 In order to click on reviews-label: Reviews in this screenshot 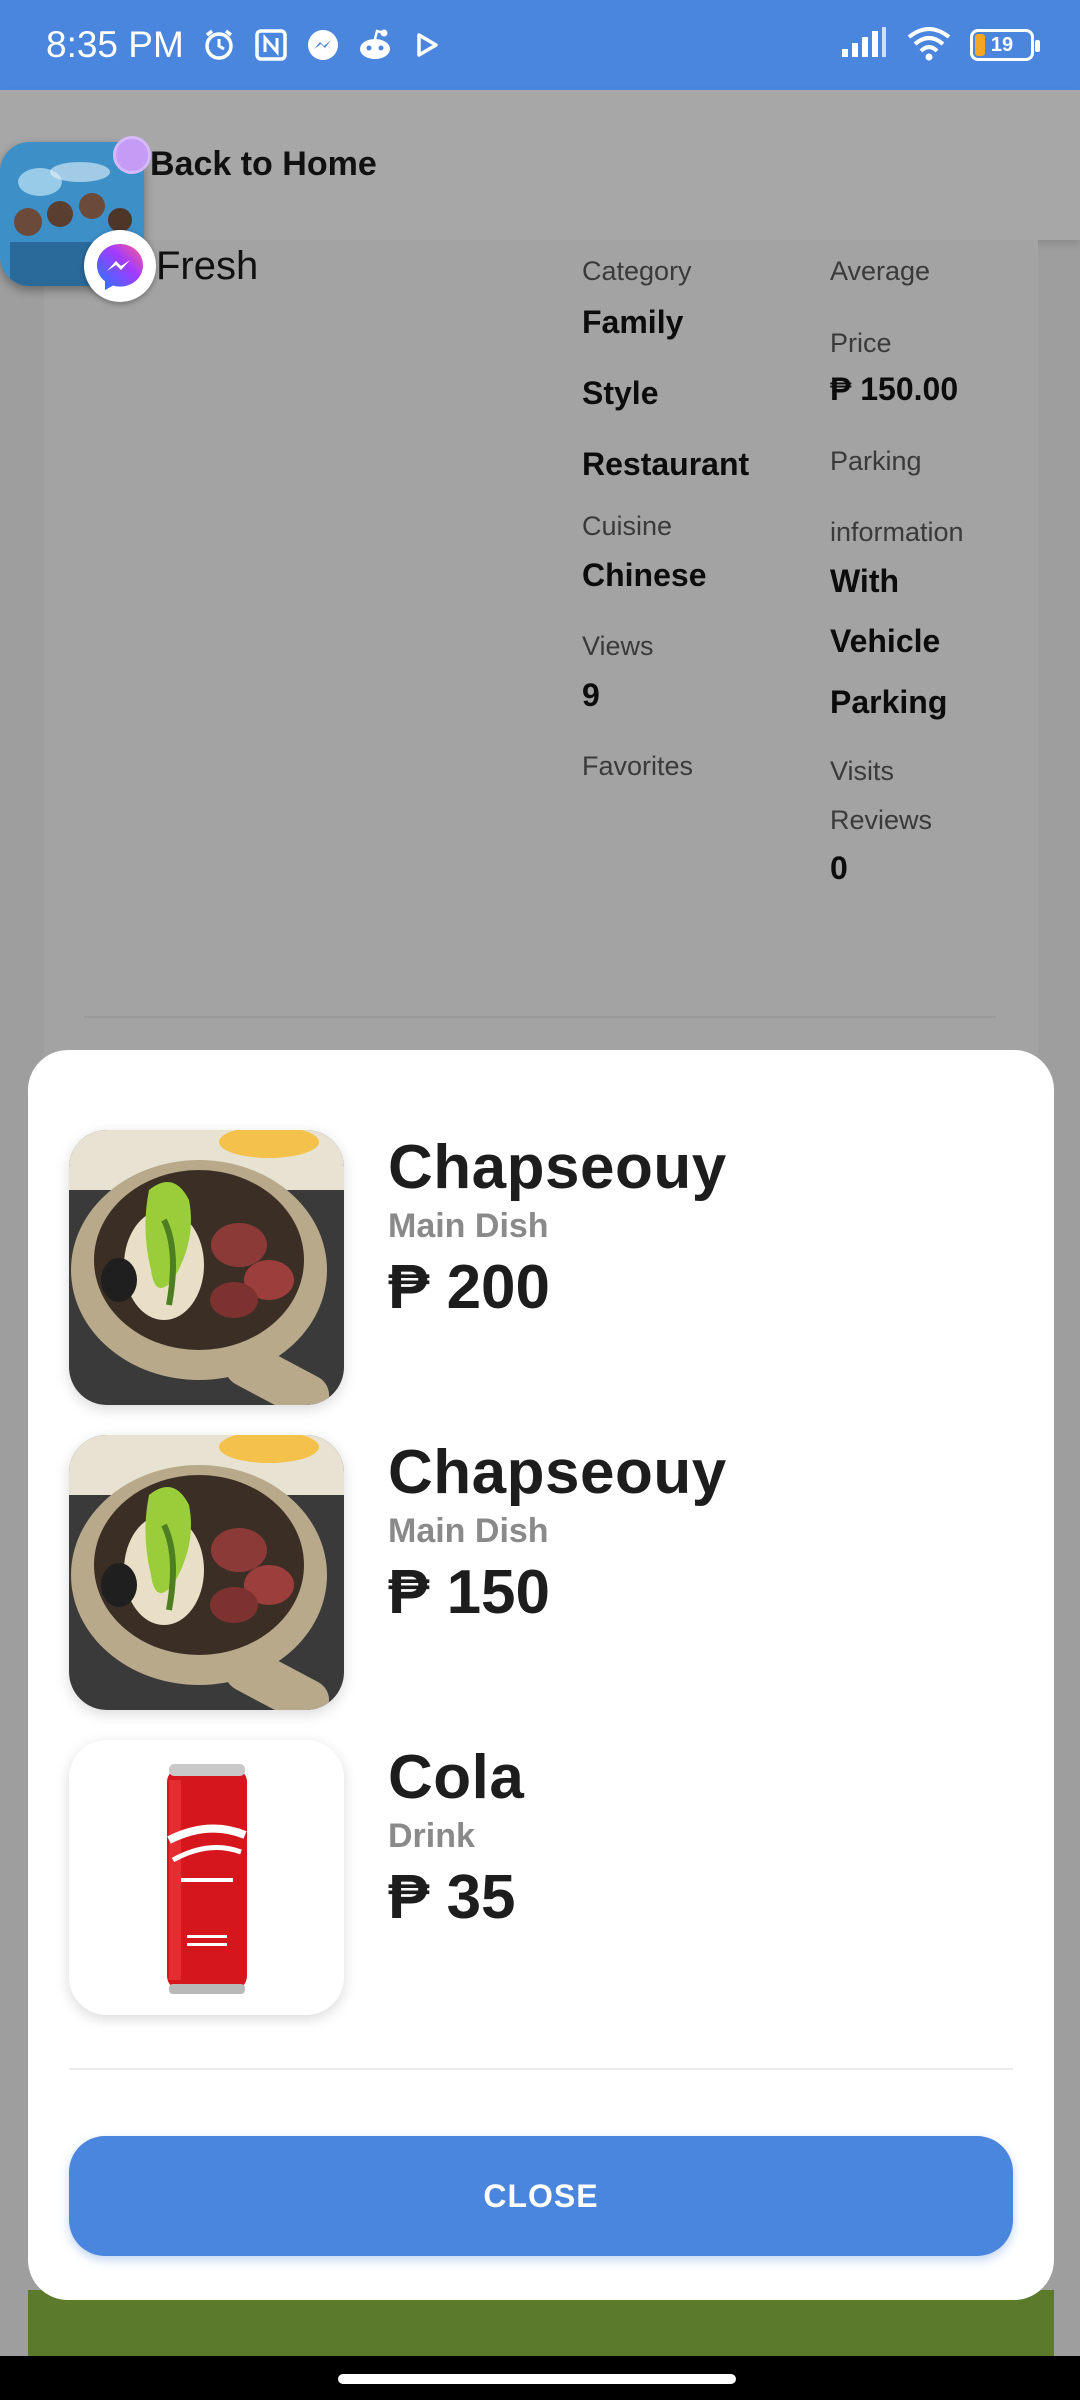, I will do `click(881, 820)`.